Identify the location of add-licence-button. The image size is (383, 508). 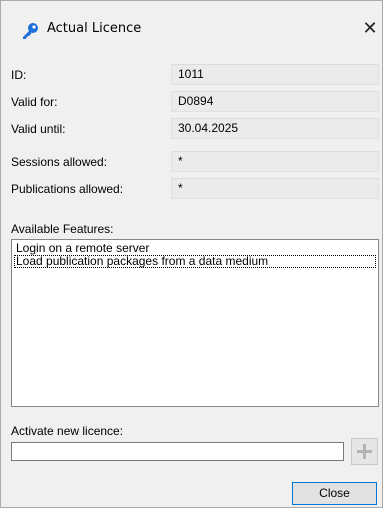
(364, 451).